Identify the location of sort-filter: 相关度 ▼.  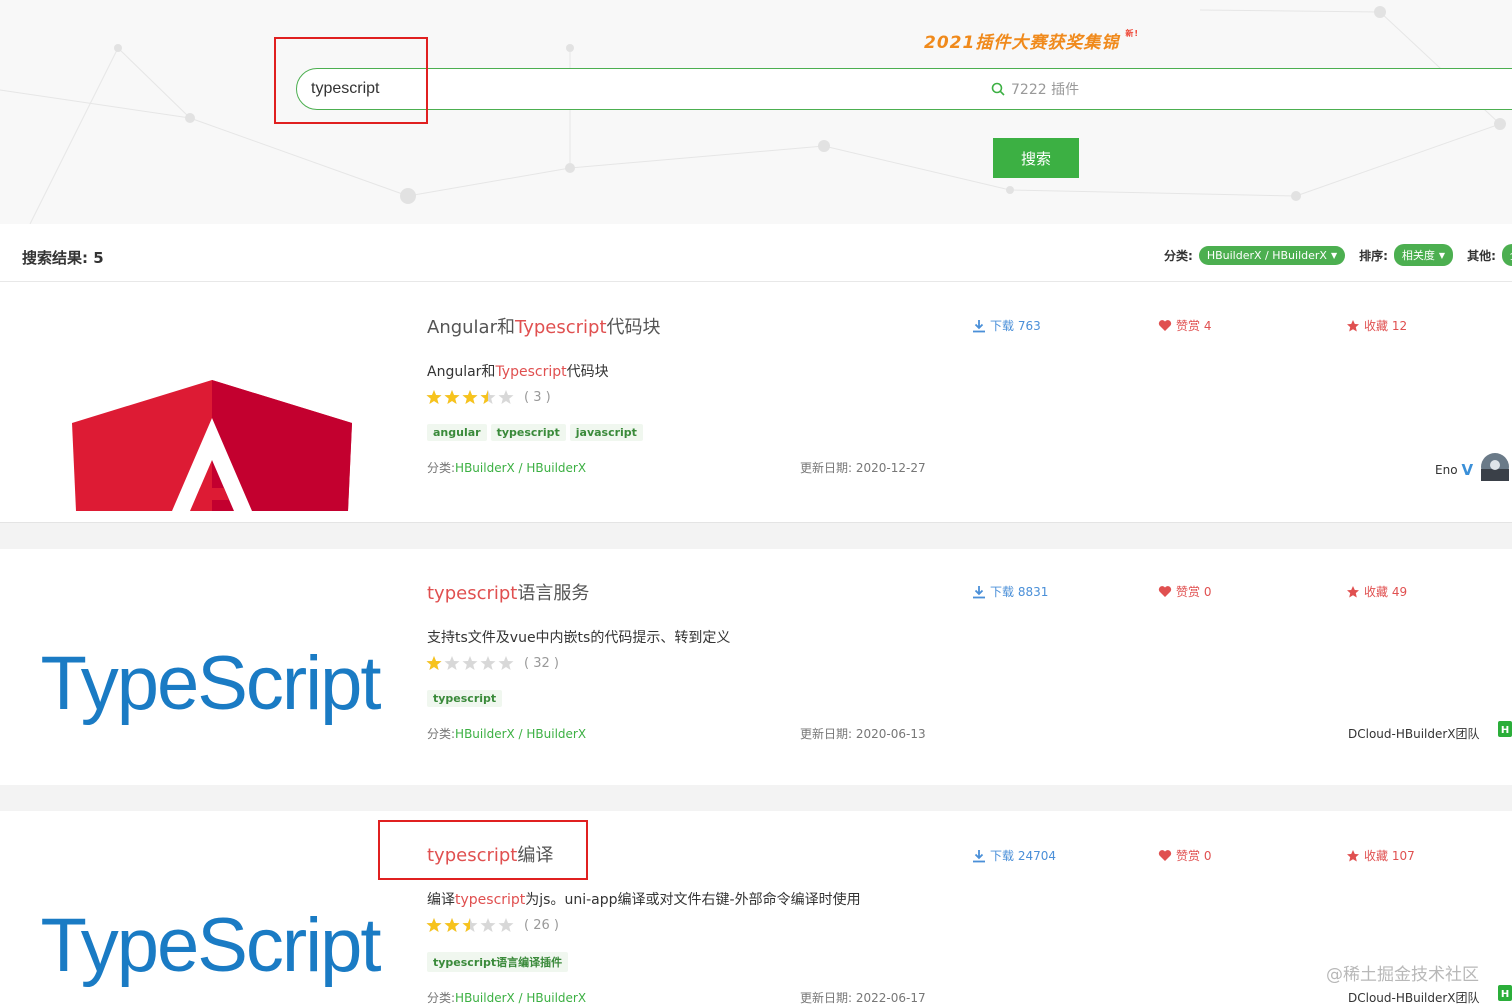
(1423, 255).